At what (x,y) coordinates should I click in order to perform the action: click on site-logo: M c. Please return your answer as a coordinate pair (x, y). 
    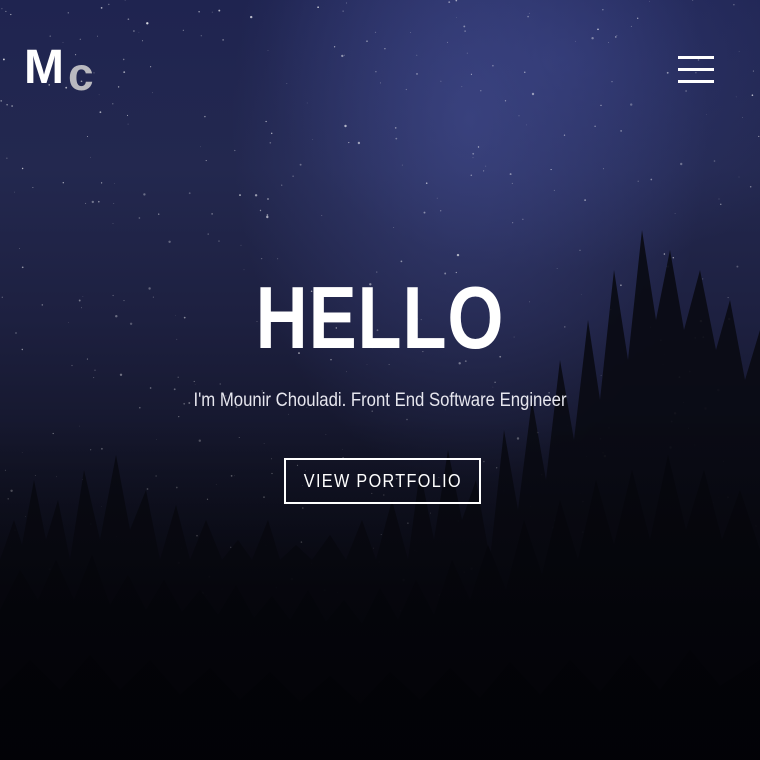
    Looking at the image, I should click on (64, 69).